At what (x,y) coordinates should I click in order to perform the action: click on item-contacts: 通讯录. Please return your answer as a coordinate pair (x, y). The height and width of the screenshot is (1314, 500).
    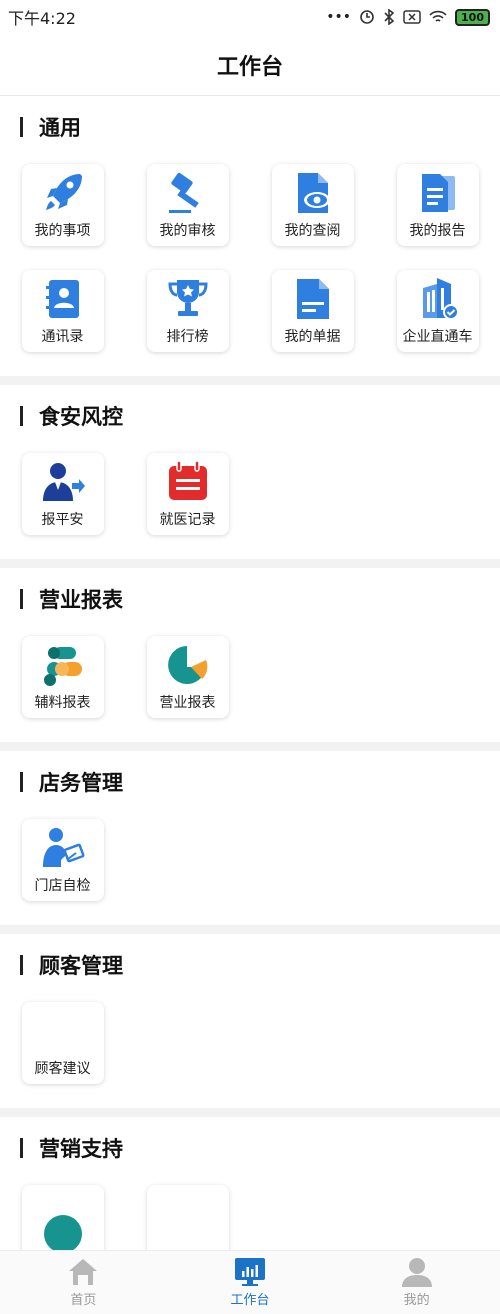
    Looking at the image, I should click on (62, 311).